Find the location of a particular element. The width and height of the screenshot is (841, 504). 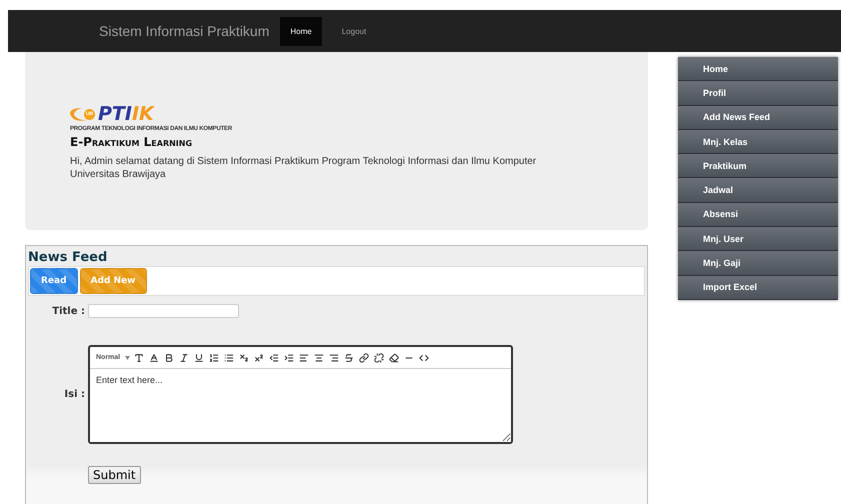

bold-icon is located at coordinates (169, 358).